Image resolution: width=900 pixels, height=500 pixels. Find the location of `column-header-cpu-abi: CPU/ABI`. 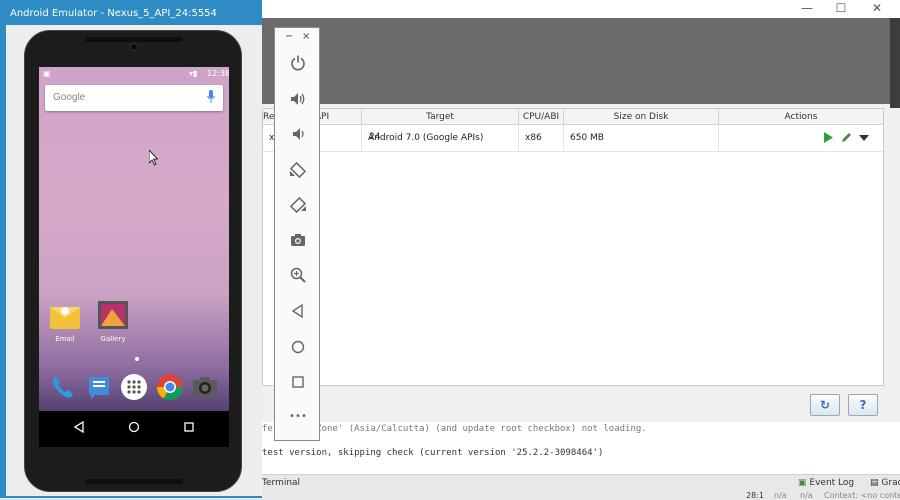

column-header-cpu-abi: CPU/ABI is located at coordinates (541, 117).